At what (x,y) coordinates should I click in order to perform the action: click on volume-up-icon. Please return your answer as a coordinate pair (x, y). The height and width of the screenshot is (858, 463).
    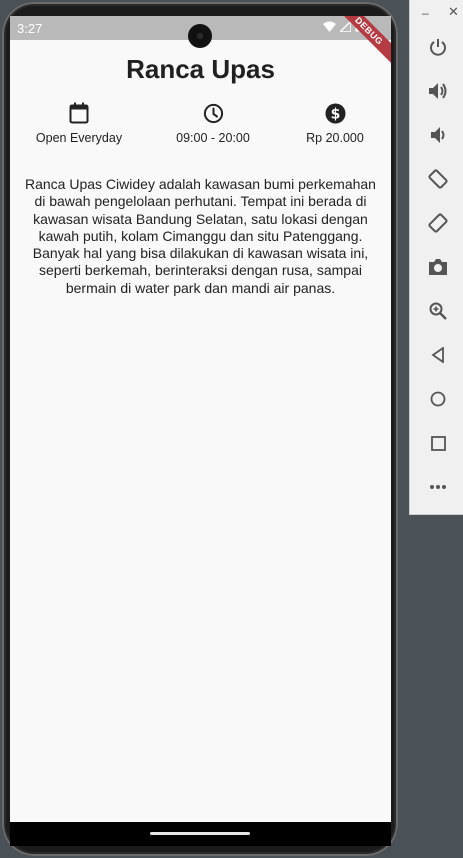
    Looking at the image, I should click on (438, 91).